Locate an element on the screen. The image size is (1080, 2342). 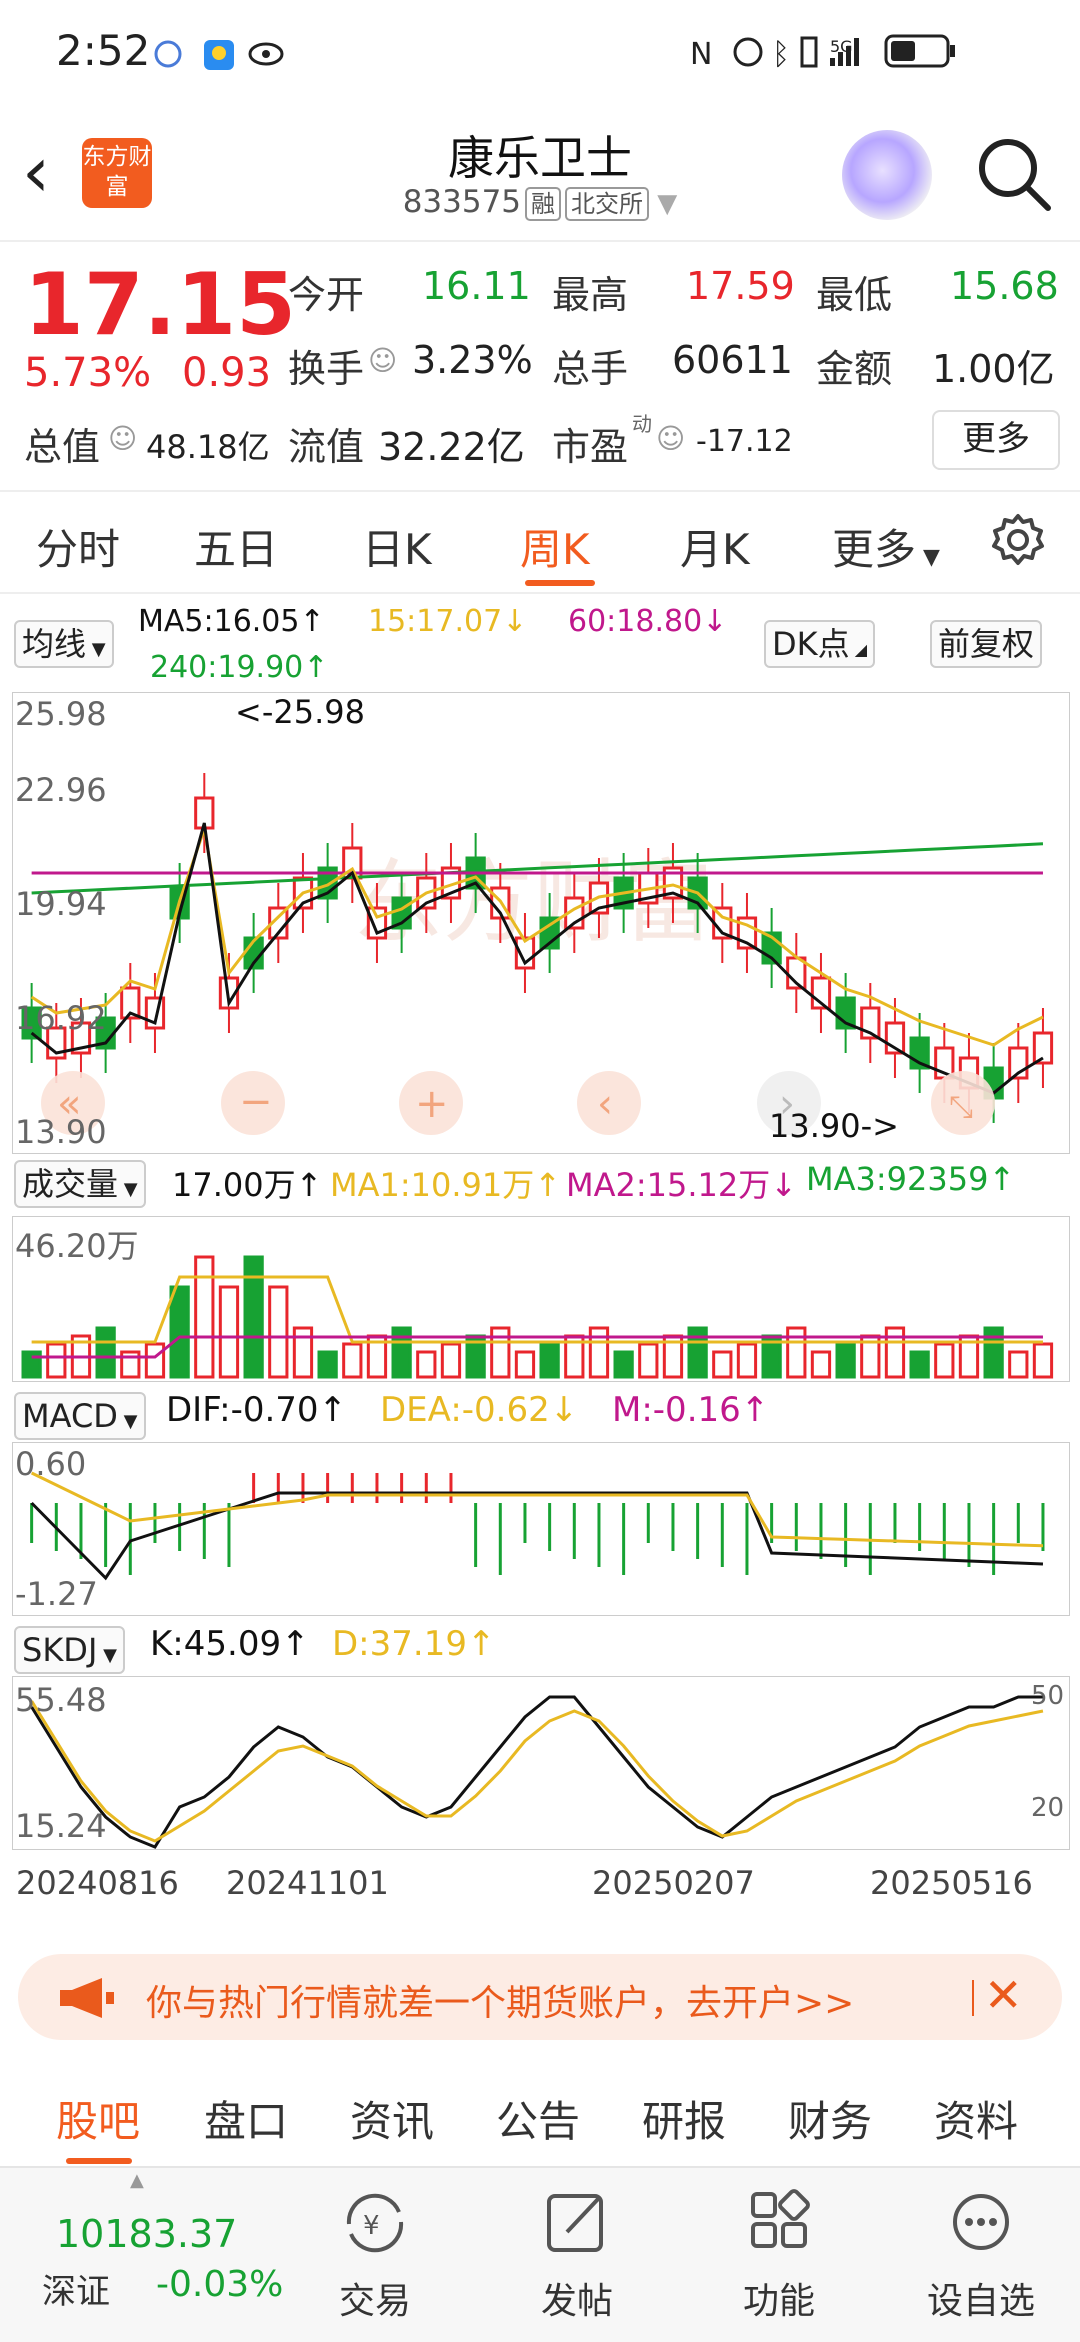
low-label: 最低 is located at coordinates (854, 295).